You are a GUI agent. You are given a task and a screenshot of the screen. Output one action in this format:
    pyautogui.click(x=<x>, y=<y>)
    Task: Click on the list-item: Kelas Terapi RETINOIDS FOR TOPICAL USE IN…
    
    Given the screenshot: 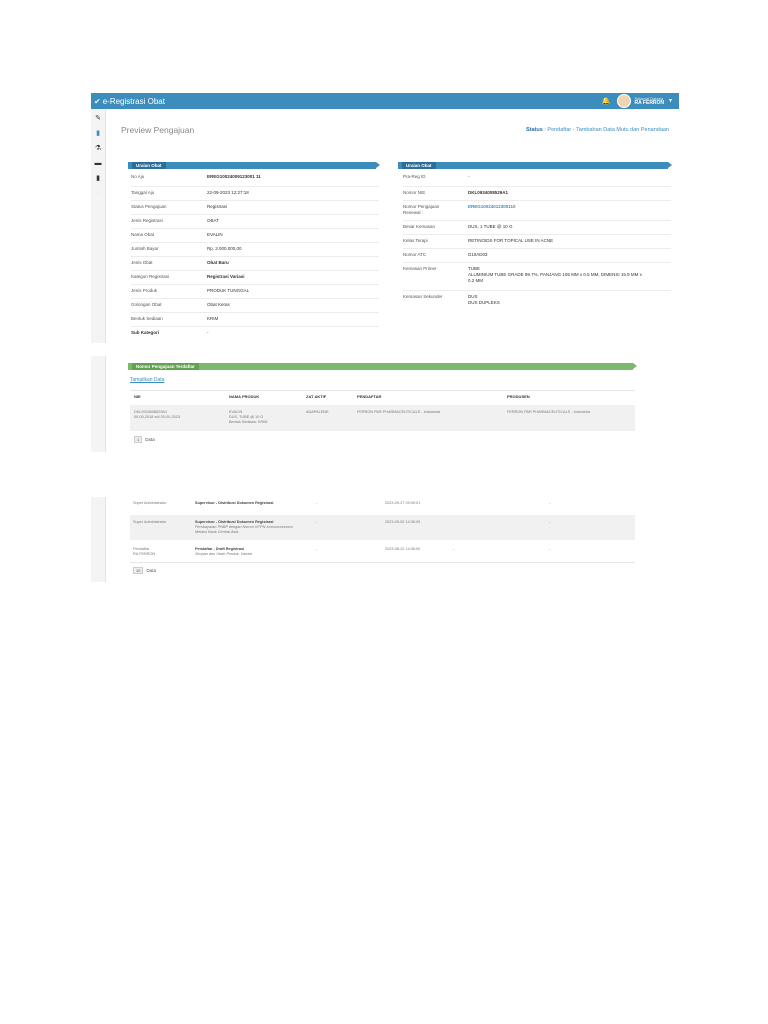 What is the action you would take?
    pyautogui.click(x=537, y=242)
    